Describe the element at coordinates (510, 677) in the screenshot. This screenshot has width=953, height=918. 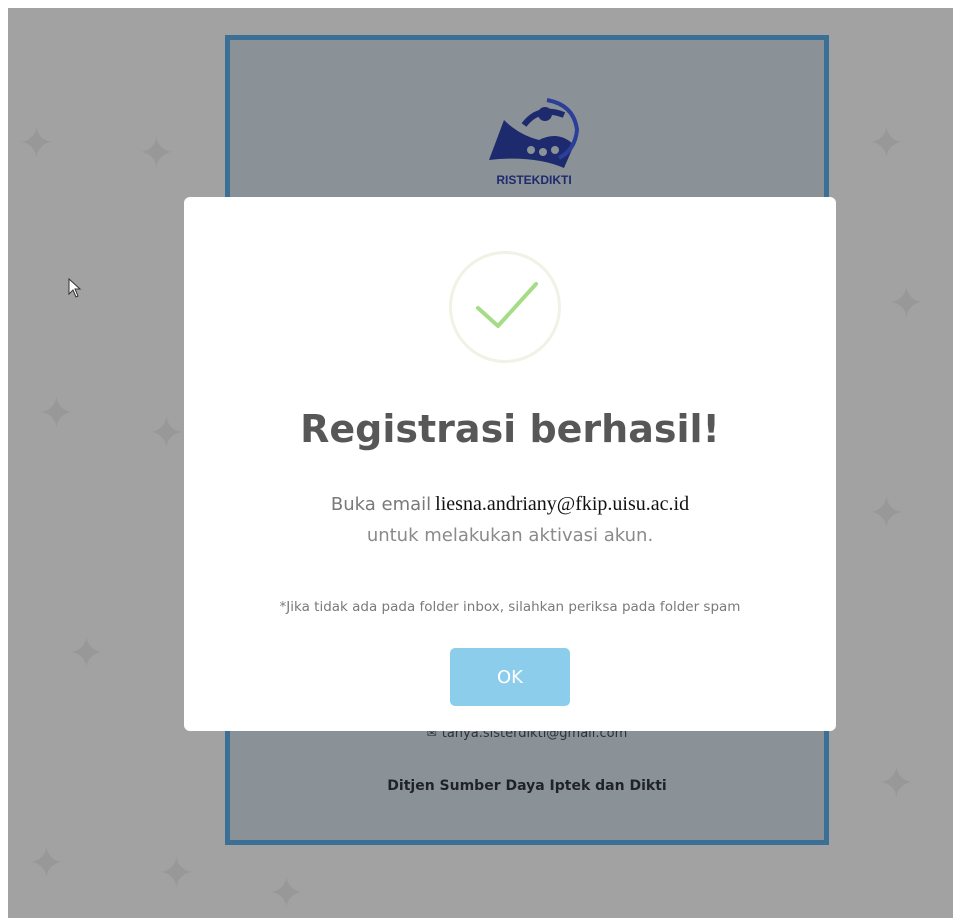
I see `ok-button: OK` at that location.